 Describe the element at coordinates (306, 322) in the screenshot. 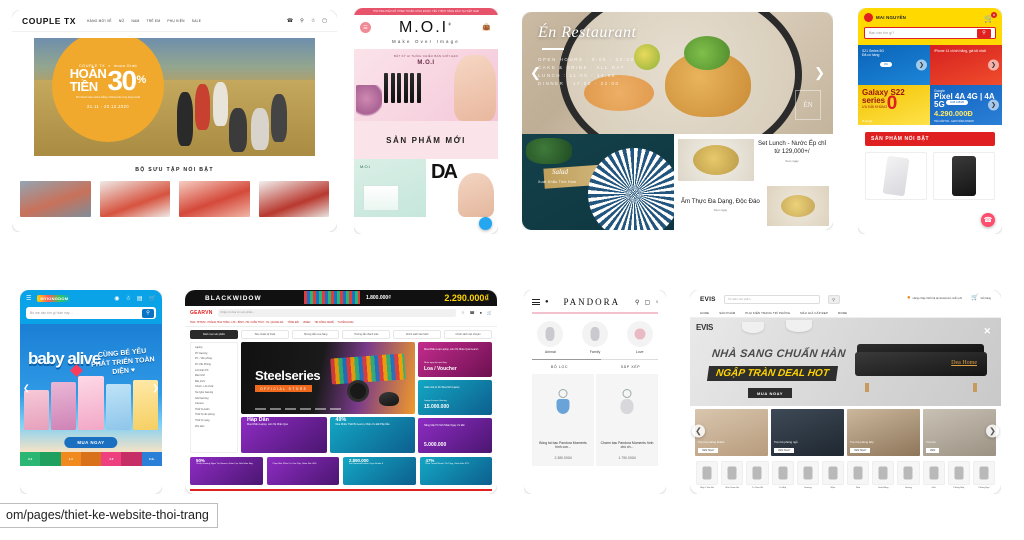

I see `nav-link: VIDEO` at that location.